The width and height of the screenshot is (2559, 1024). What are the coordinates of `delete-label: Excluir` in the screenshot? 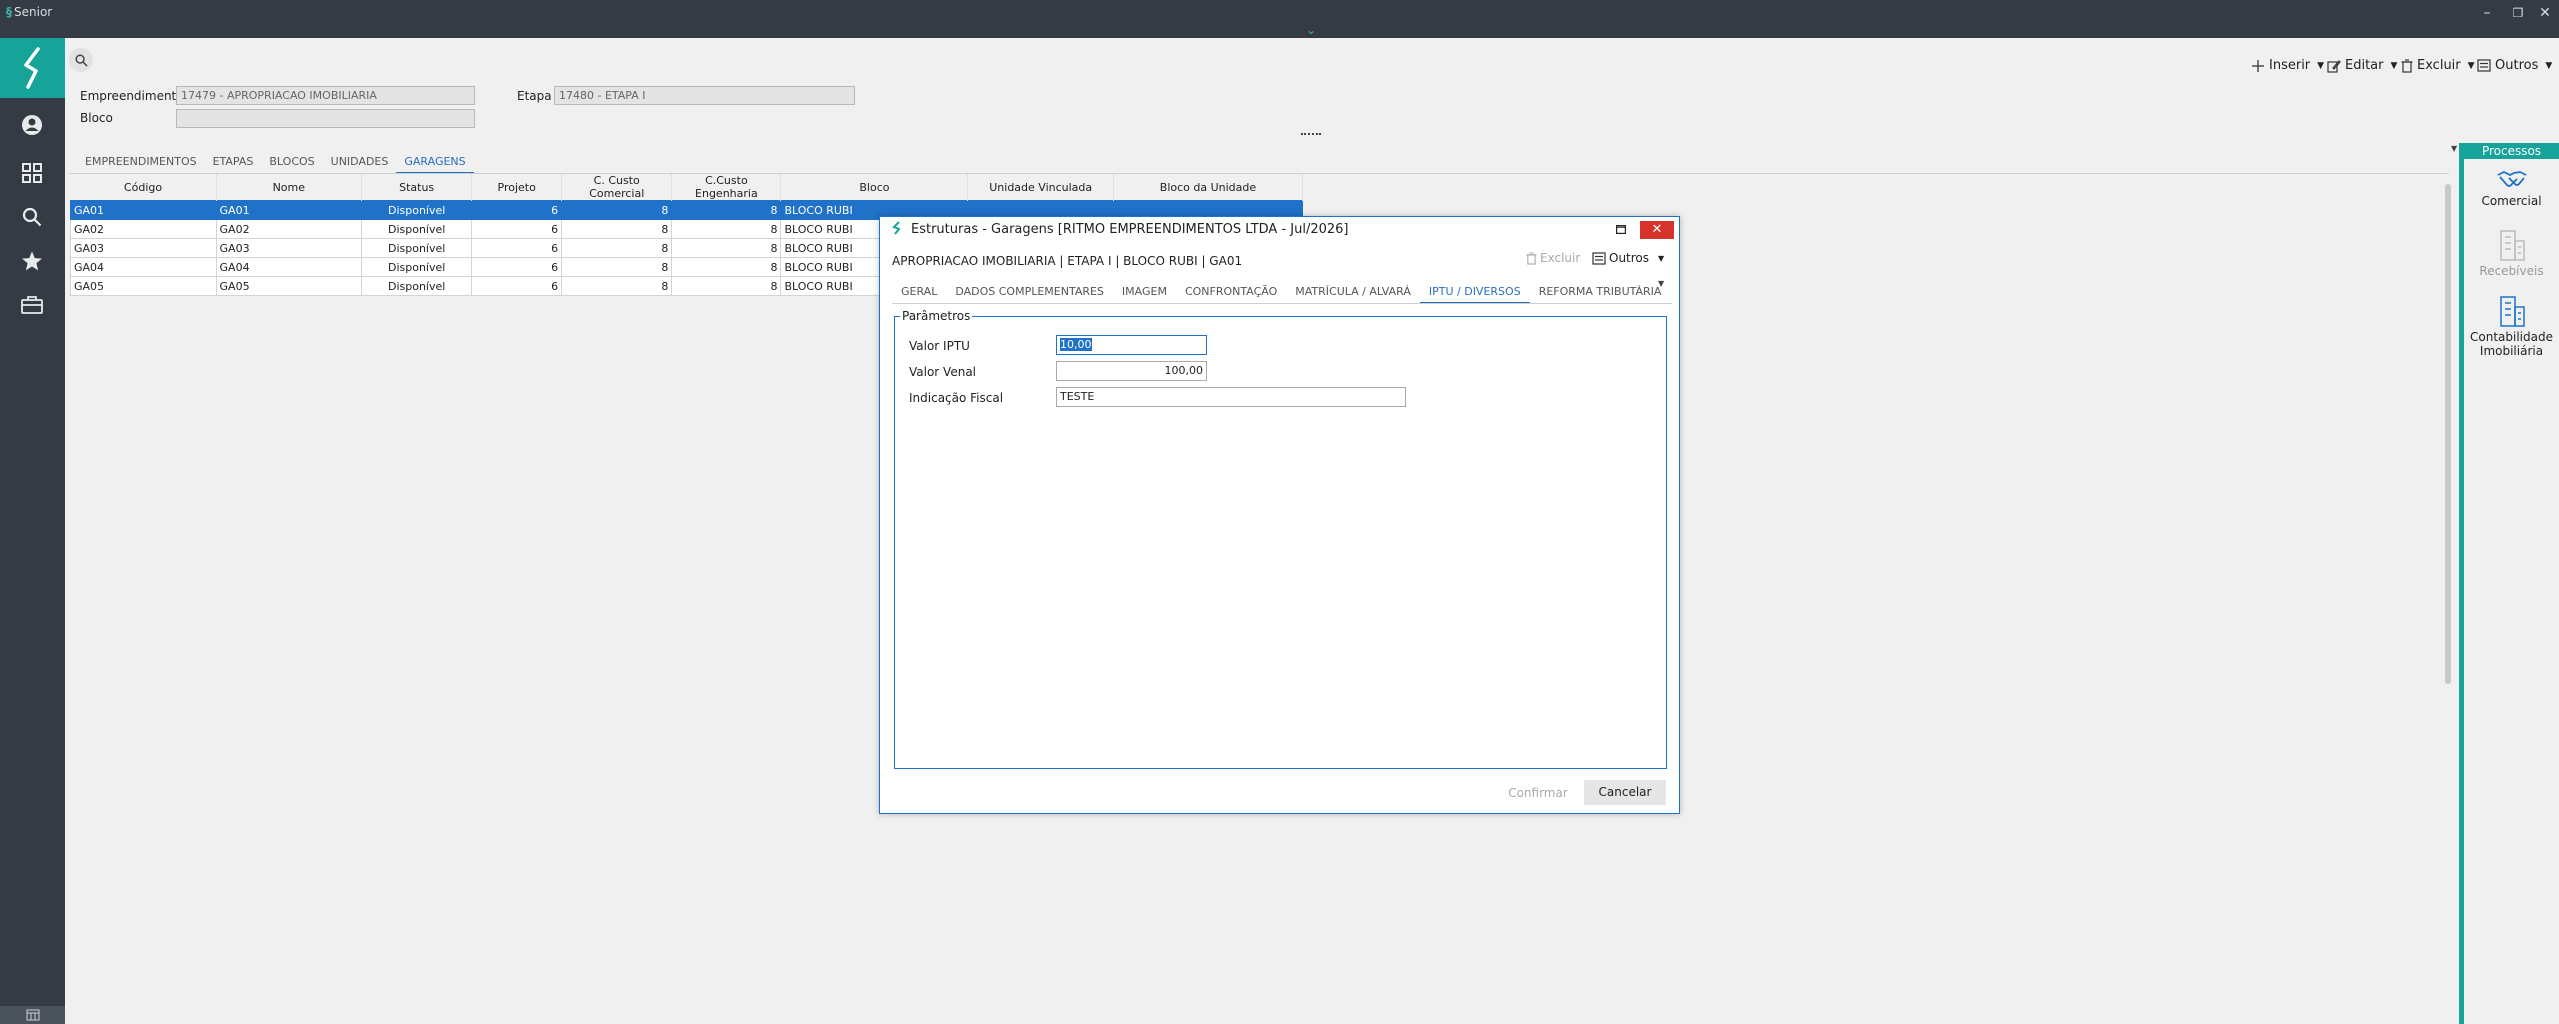 It's located at (2439, 65).